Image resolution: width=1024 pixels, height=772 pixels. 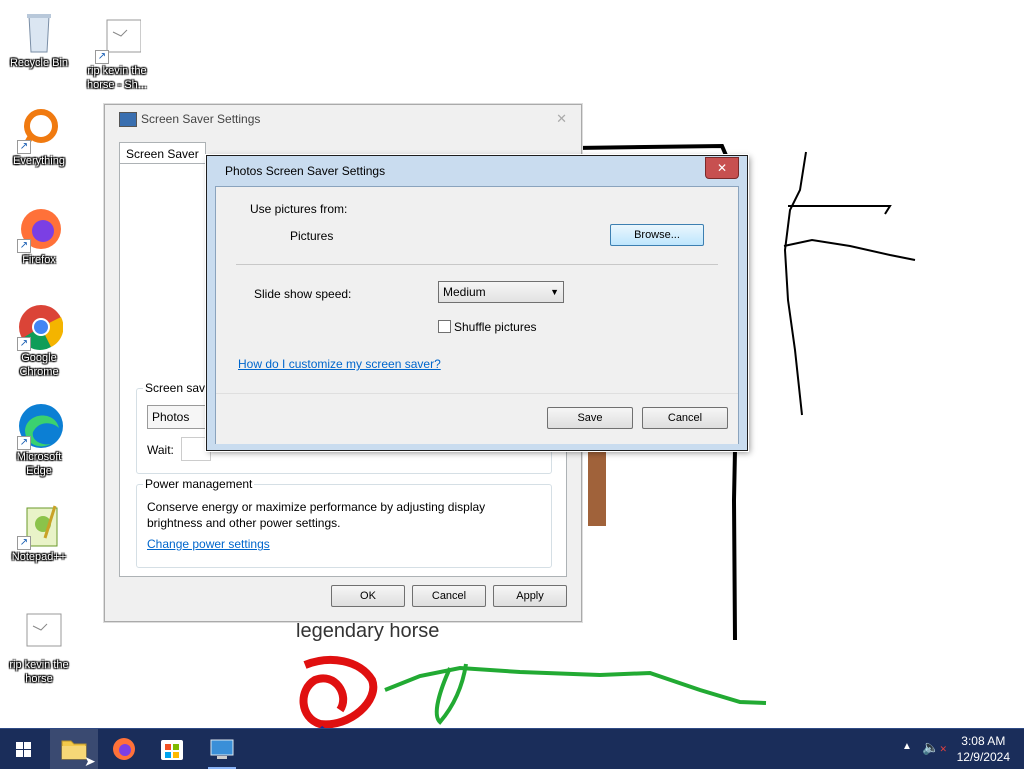 What do you see at coordinates (983, 757) in the screenshot?
I see `clock-date: 12/9/2024` at bounding box center [983, 757].